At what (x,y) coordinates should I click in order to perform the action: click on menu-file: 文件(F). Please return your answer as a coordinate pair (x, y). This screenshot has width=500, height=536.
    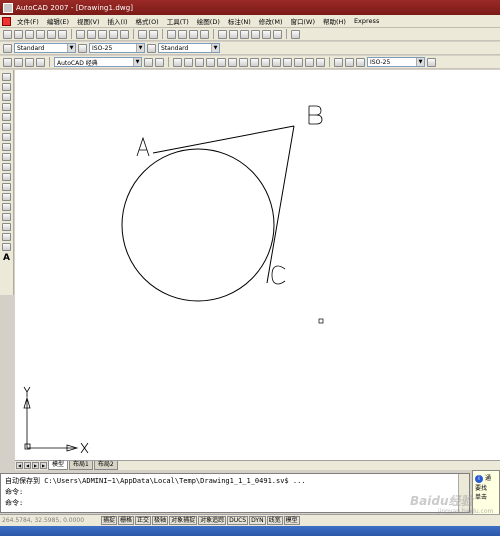
    Looking at the image, I should click on (28, 21).